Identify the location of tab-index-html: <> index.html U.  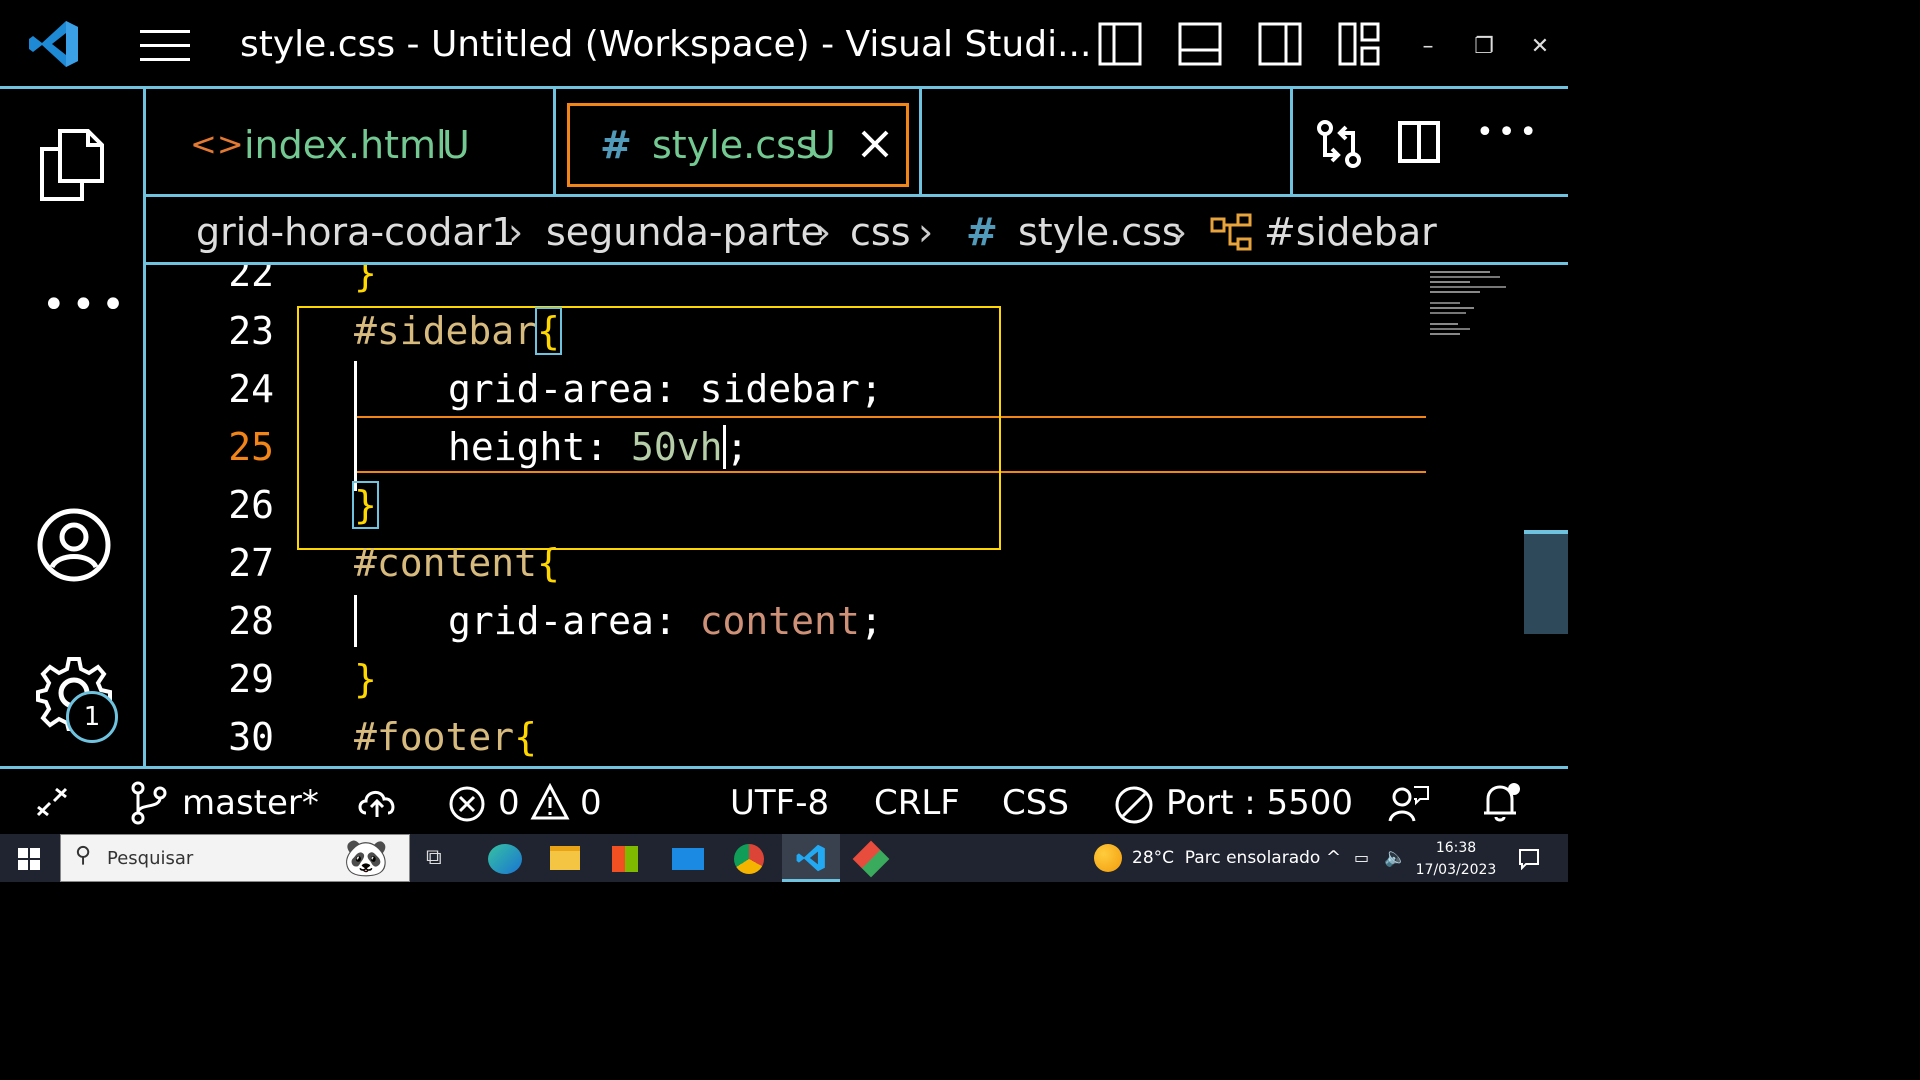
(351, 141).